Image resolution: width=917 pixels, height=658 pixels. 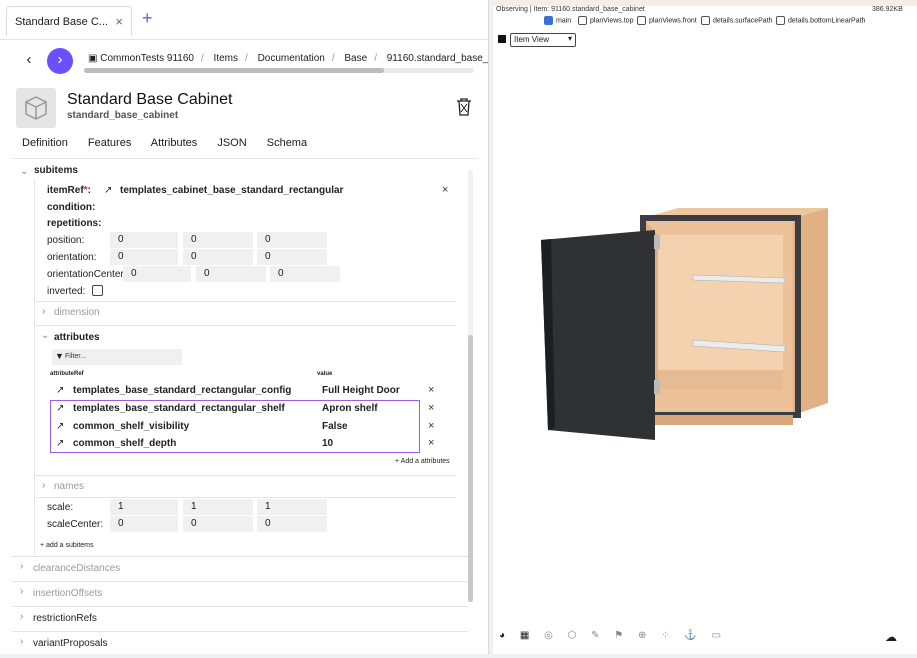 What do you see at coordinates (335, 426) in the screenshot?
I see `attribute-value: False` at bounding box center [335, 426].